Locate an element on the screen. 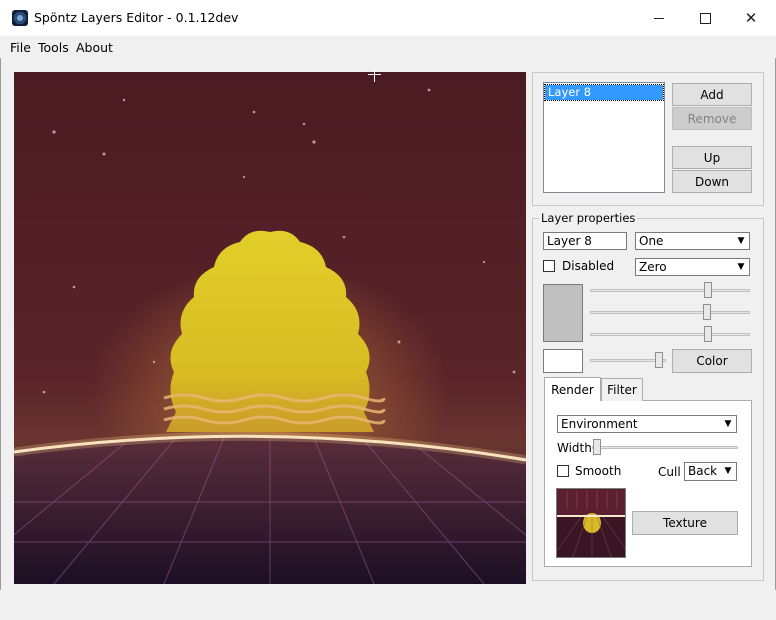 Image resolution: width=776 pixels, height=620 pixels. close-button: ✕ is located at coordinates (751, 18).